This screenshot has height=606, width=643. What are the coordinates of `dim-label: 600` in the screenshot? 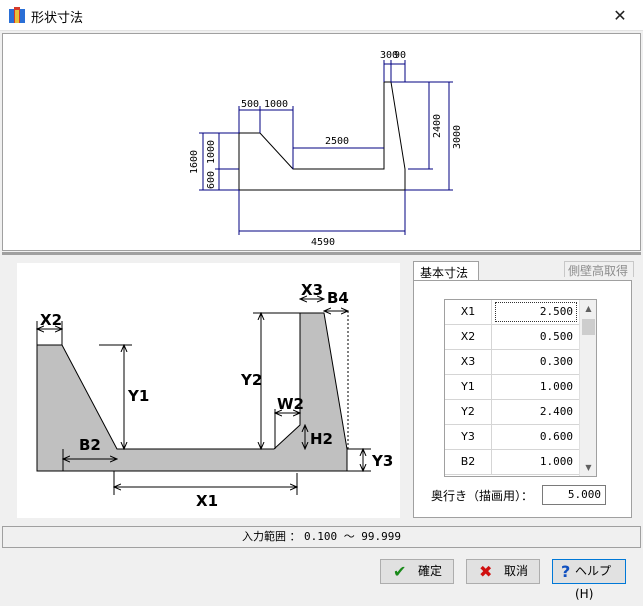 It's located at (211, 180).